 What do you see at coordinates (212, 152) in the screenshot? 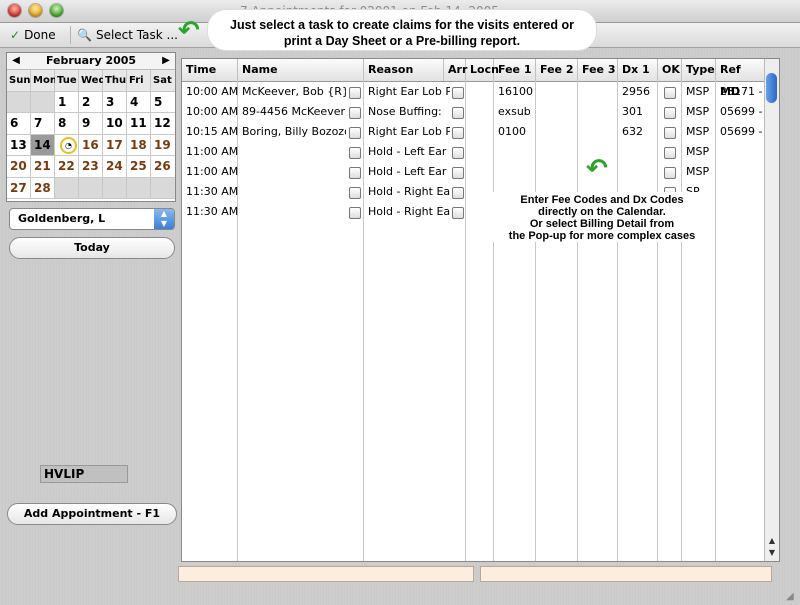
I see `cell-time: 11:00 AM` at bounding box center [212, 152].